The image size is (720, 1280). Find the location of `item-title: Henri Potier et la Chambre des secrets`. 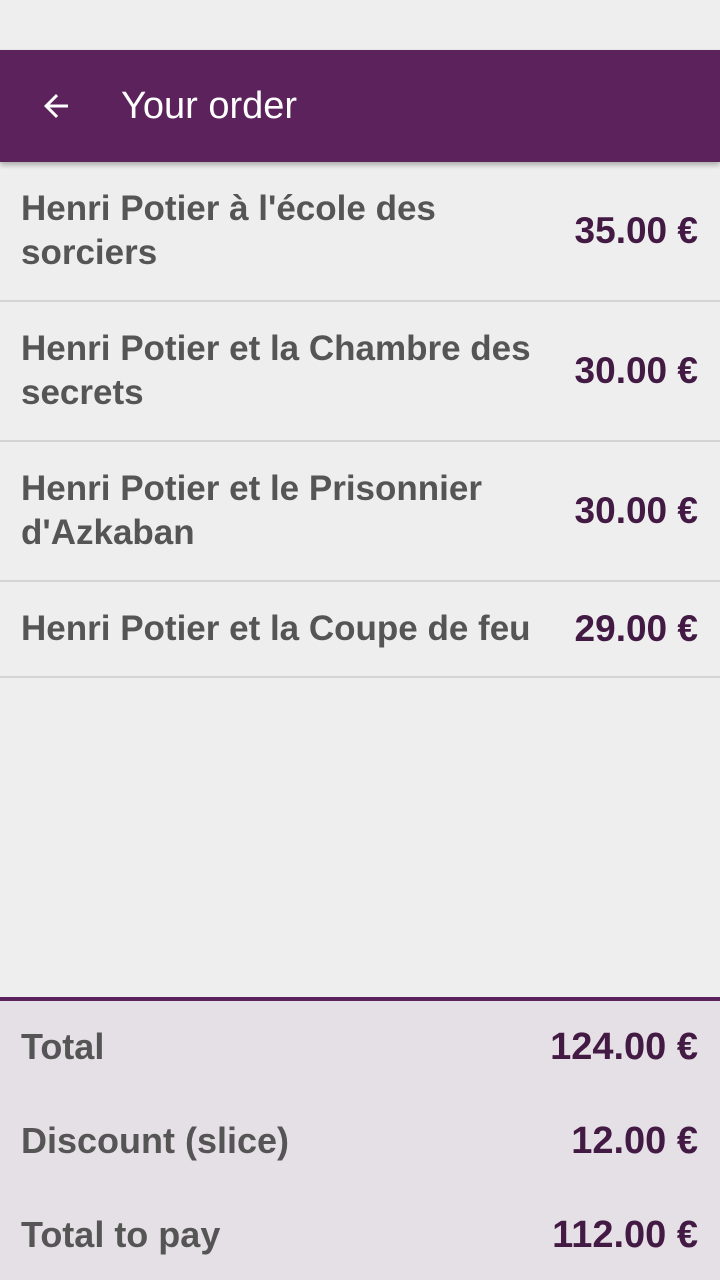

item-title: Henri Potier et la Chambre des secrets is located at coordinates (276, 370).